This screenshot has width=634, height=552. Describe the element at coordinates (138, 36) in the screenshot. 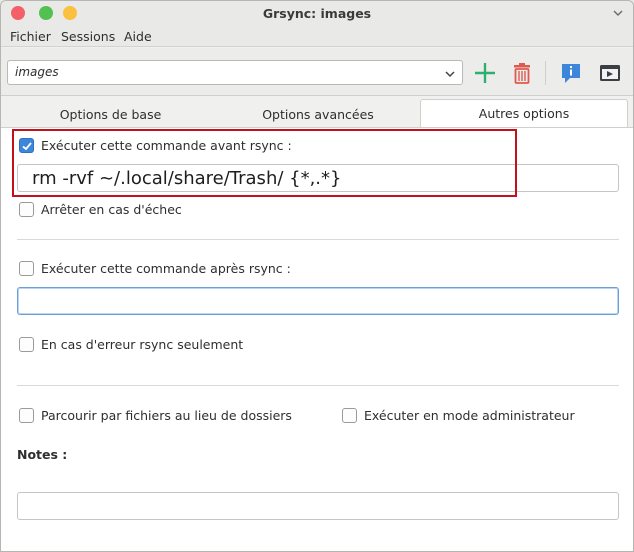

I see `menu-aide: Aide` at that location.